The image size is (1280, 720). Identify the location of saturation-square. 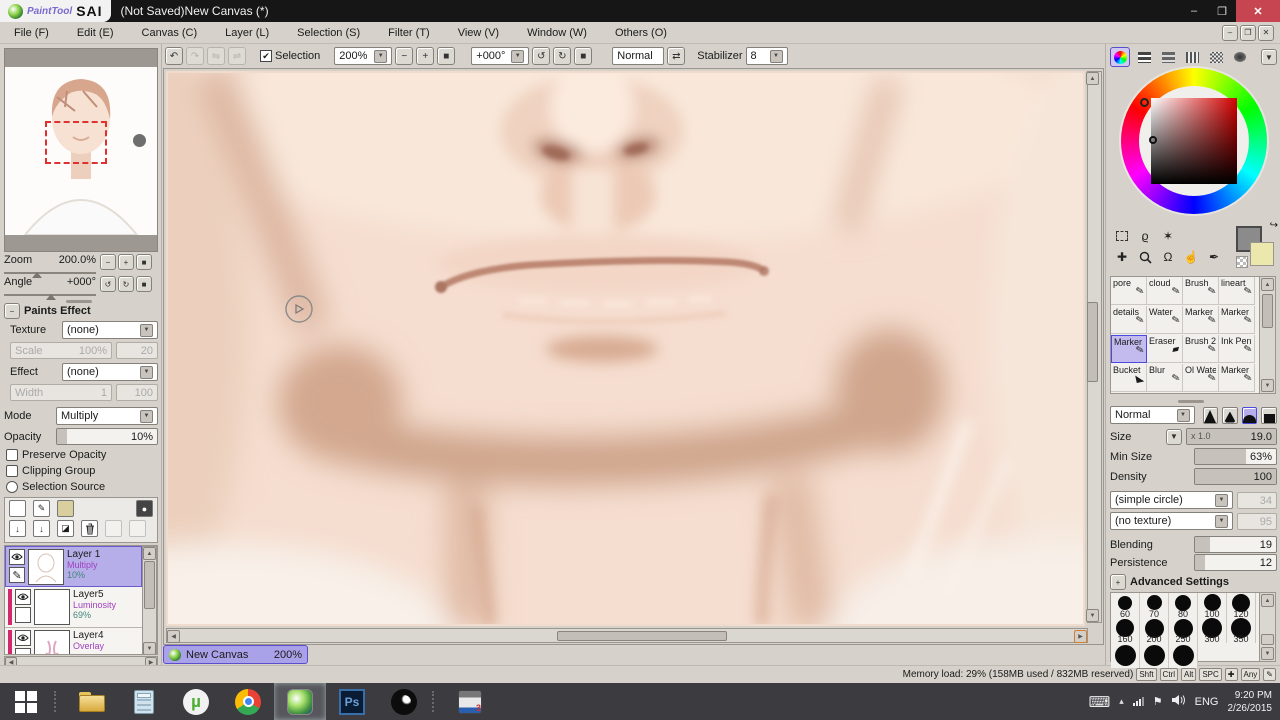
(1193, 141).